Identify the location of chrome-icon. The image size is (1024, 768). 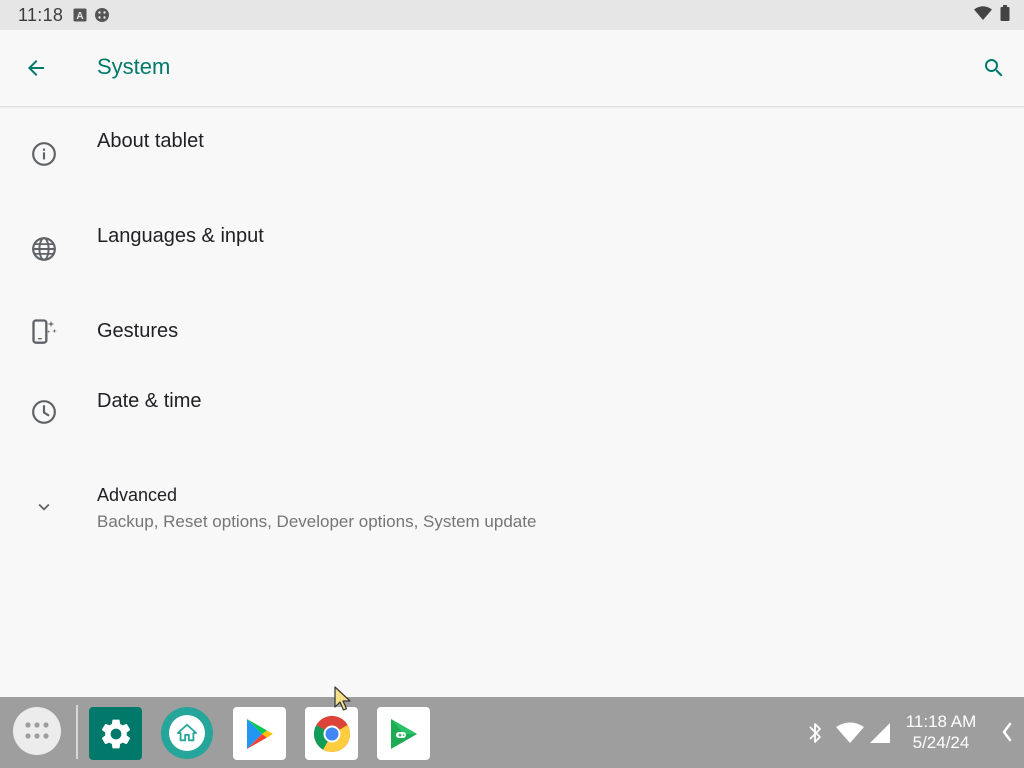
(331, 733).